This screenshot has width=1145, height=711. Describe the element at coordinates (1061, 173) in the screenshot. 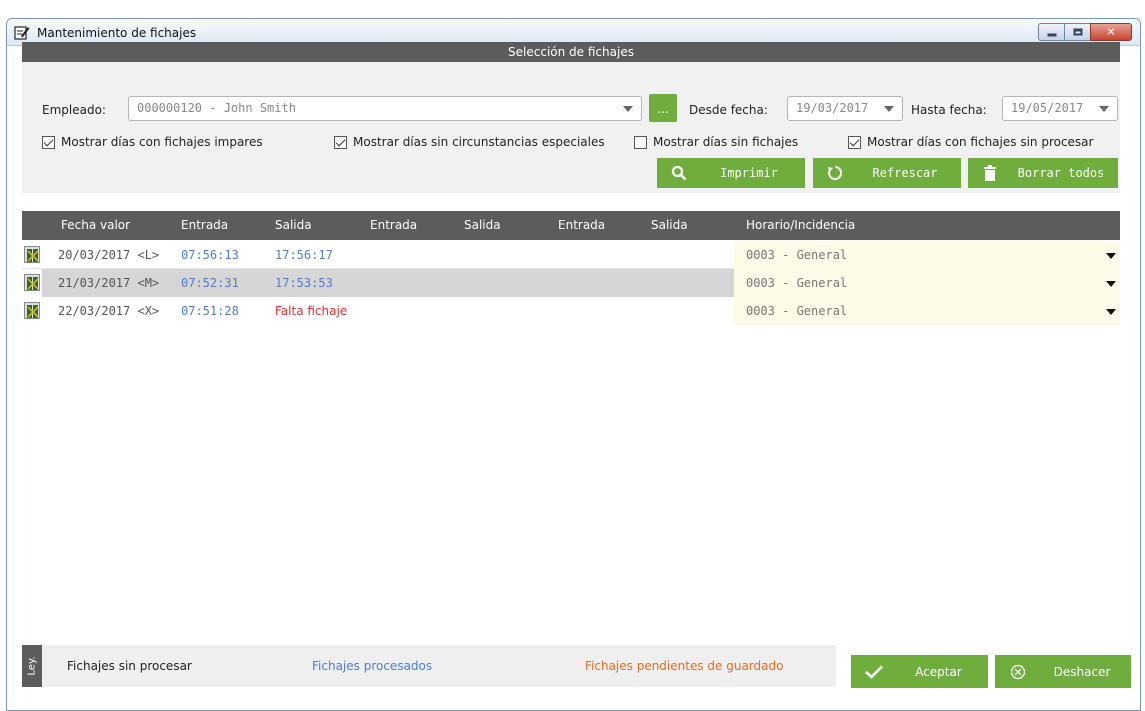

I see `borrar-label: Borrar todos` at that location.